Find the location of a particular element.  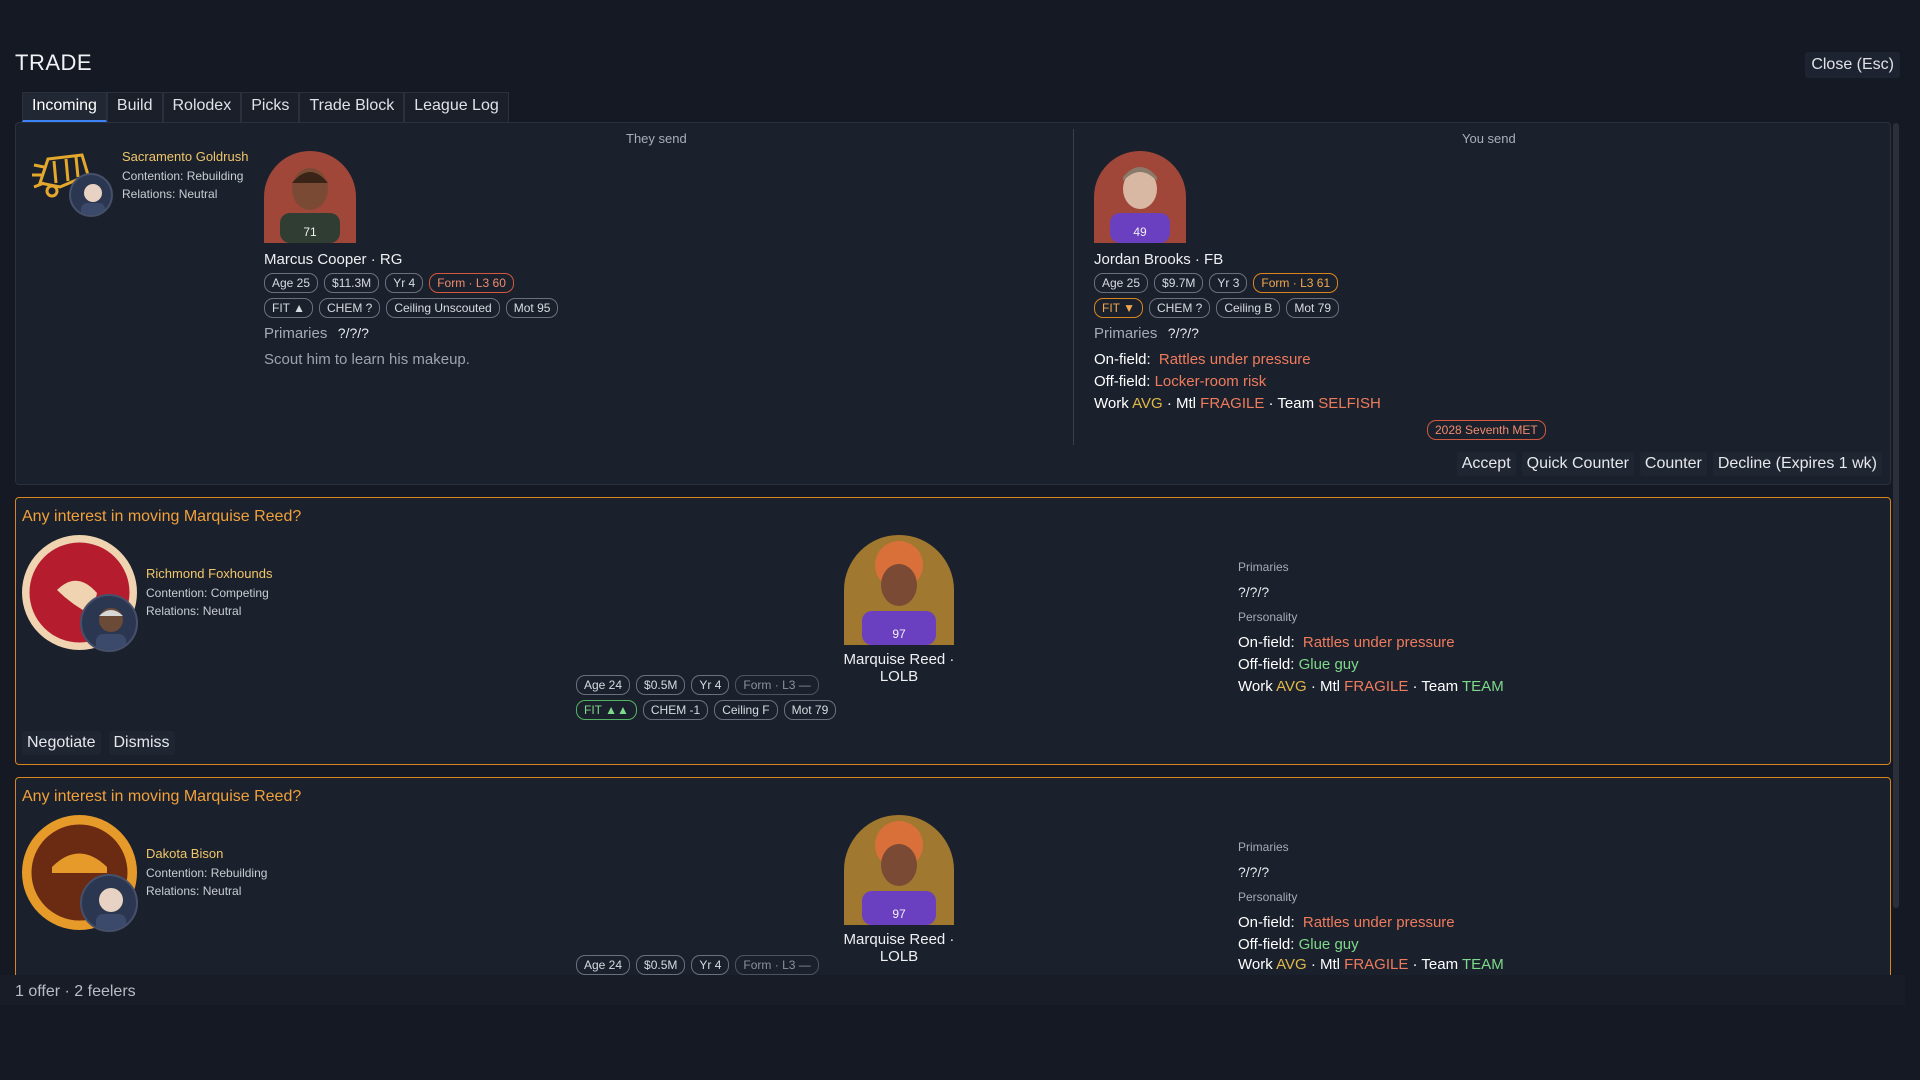

team-contention: Contention: Competing is located at coordinates (207, 593).